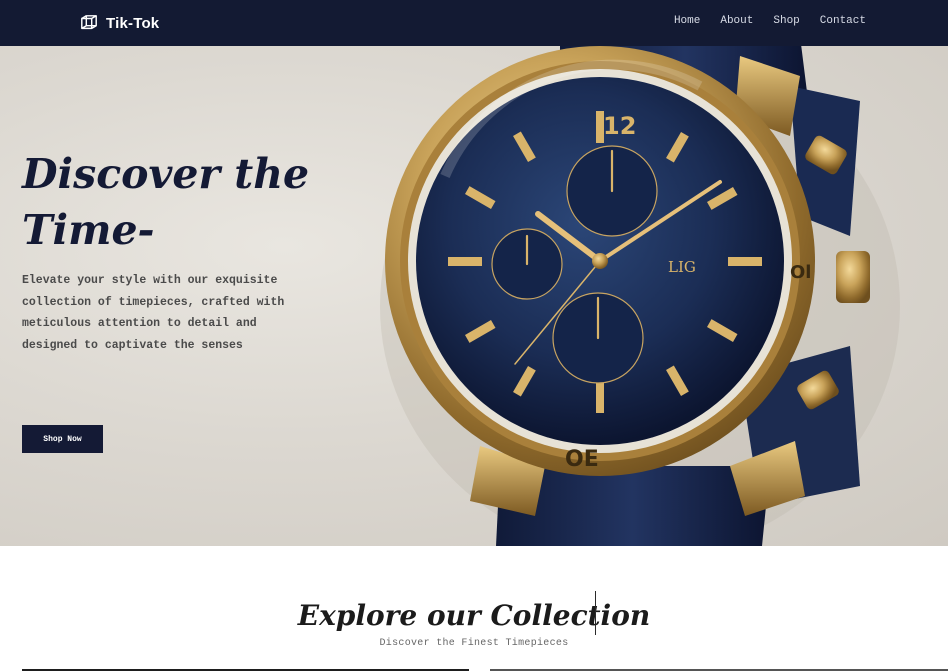 The height and width of the screenshot is (671, 948). What do you see at coordinates (786, 21) in the screenshot?
I see `nav-shop-link: Shop` at bounding box center [786, 21].